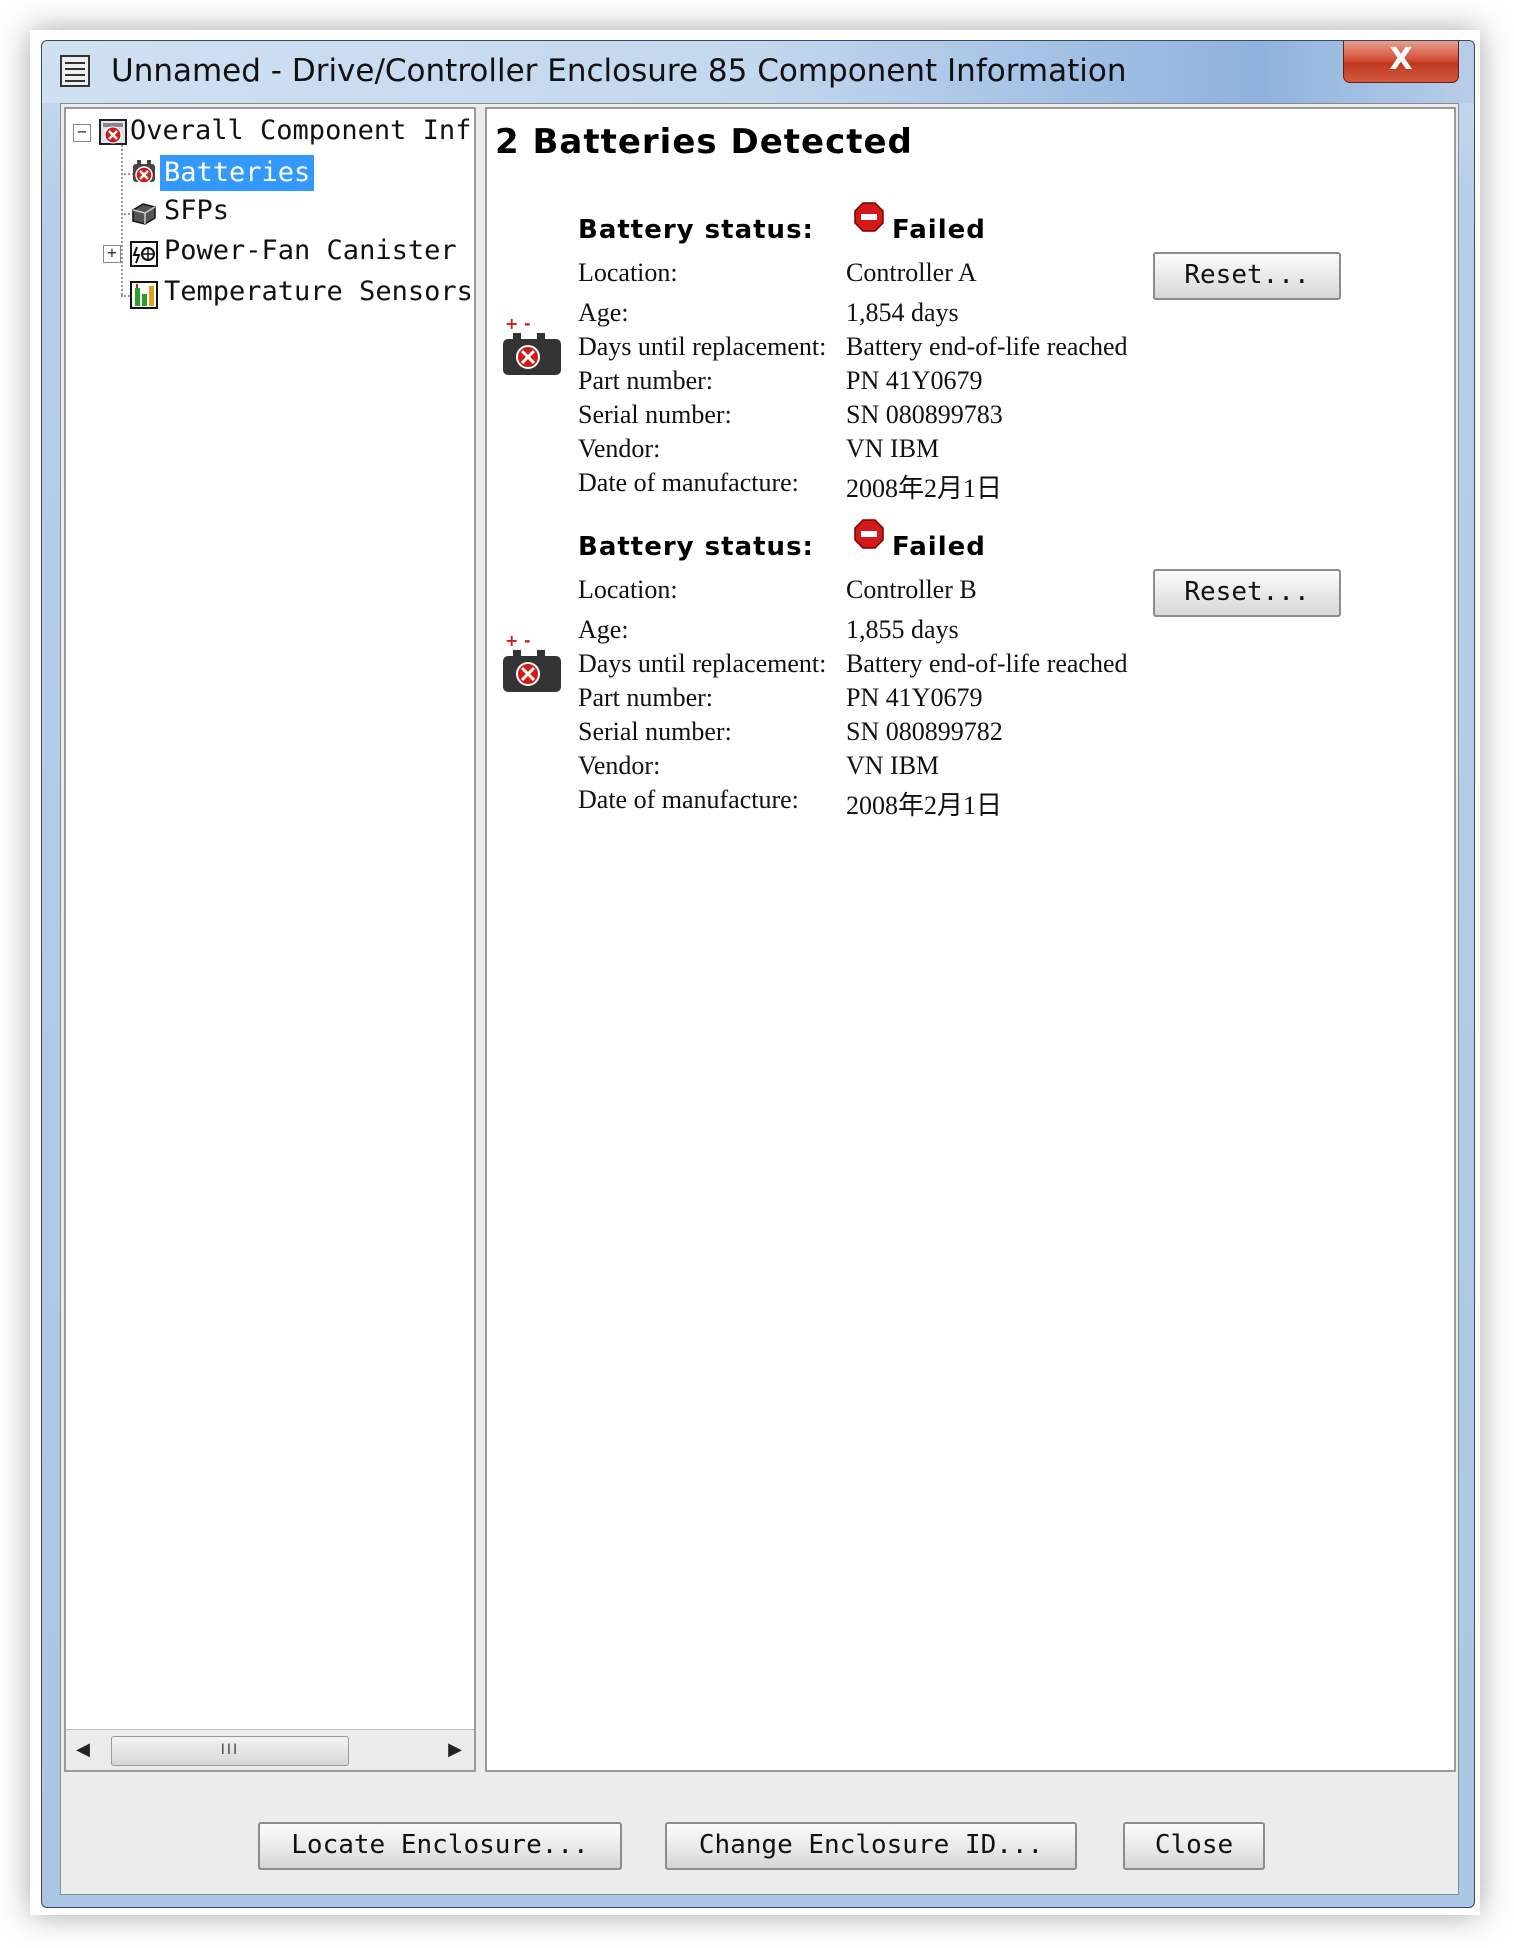 This screenshot has width=1514, height=1948. I want to click on tree-item-power-fan-canister: Power-Fan Canister, so click(310, 250).